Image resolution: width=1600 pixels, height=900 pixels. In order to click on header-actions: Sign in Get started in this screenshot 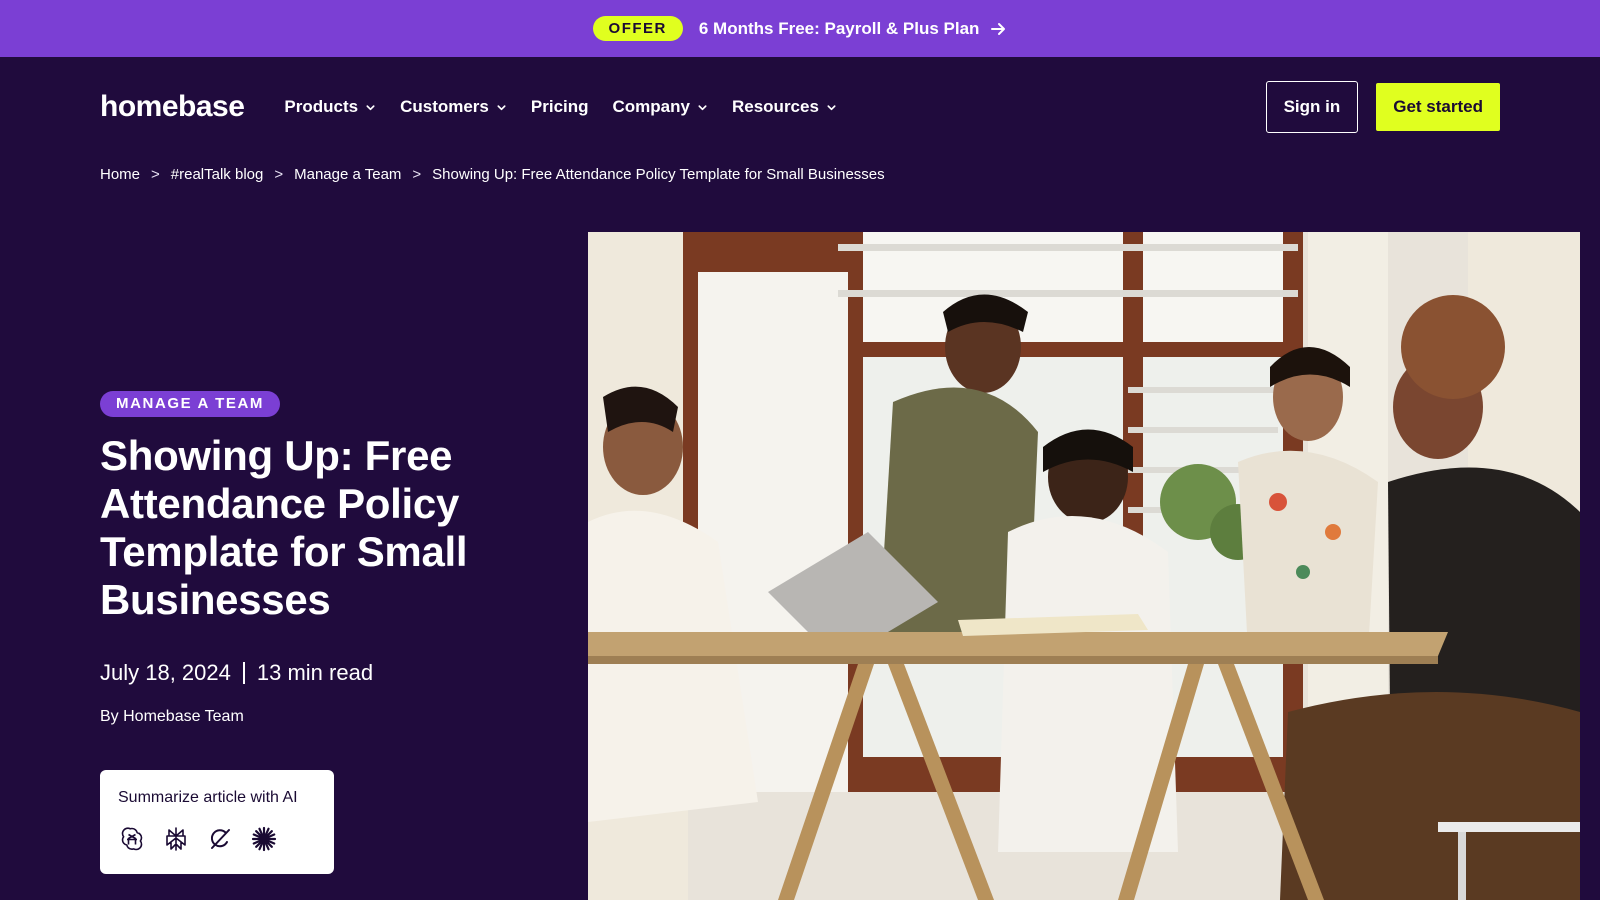, I will do `click(1382, 107)`.